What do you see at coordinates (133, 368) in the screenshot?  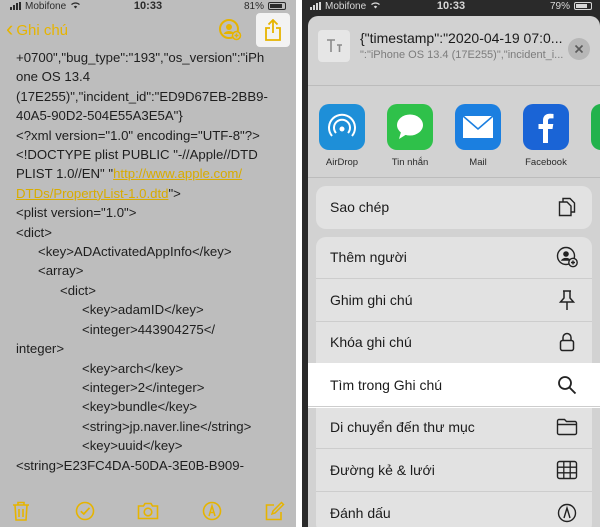 I see `note-line-text: <key>arch</key>` at bounding box center [133, 368].